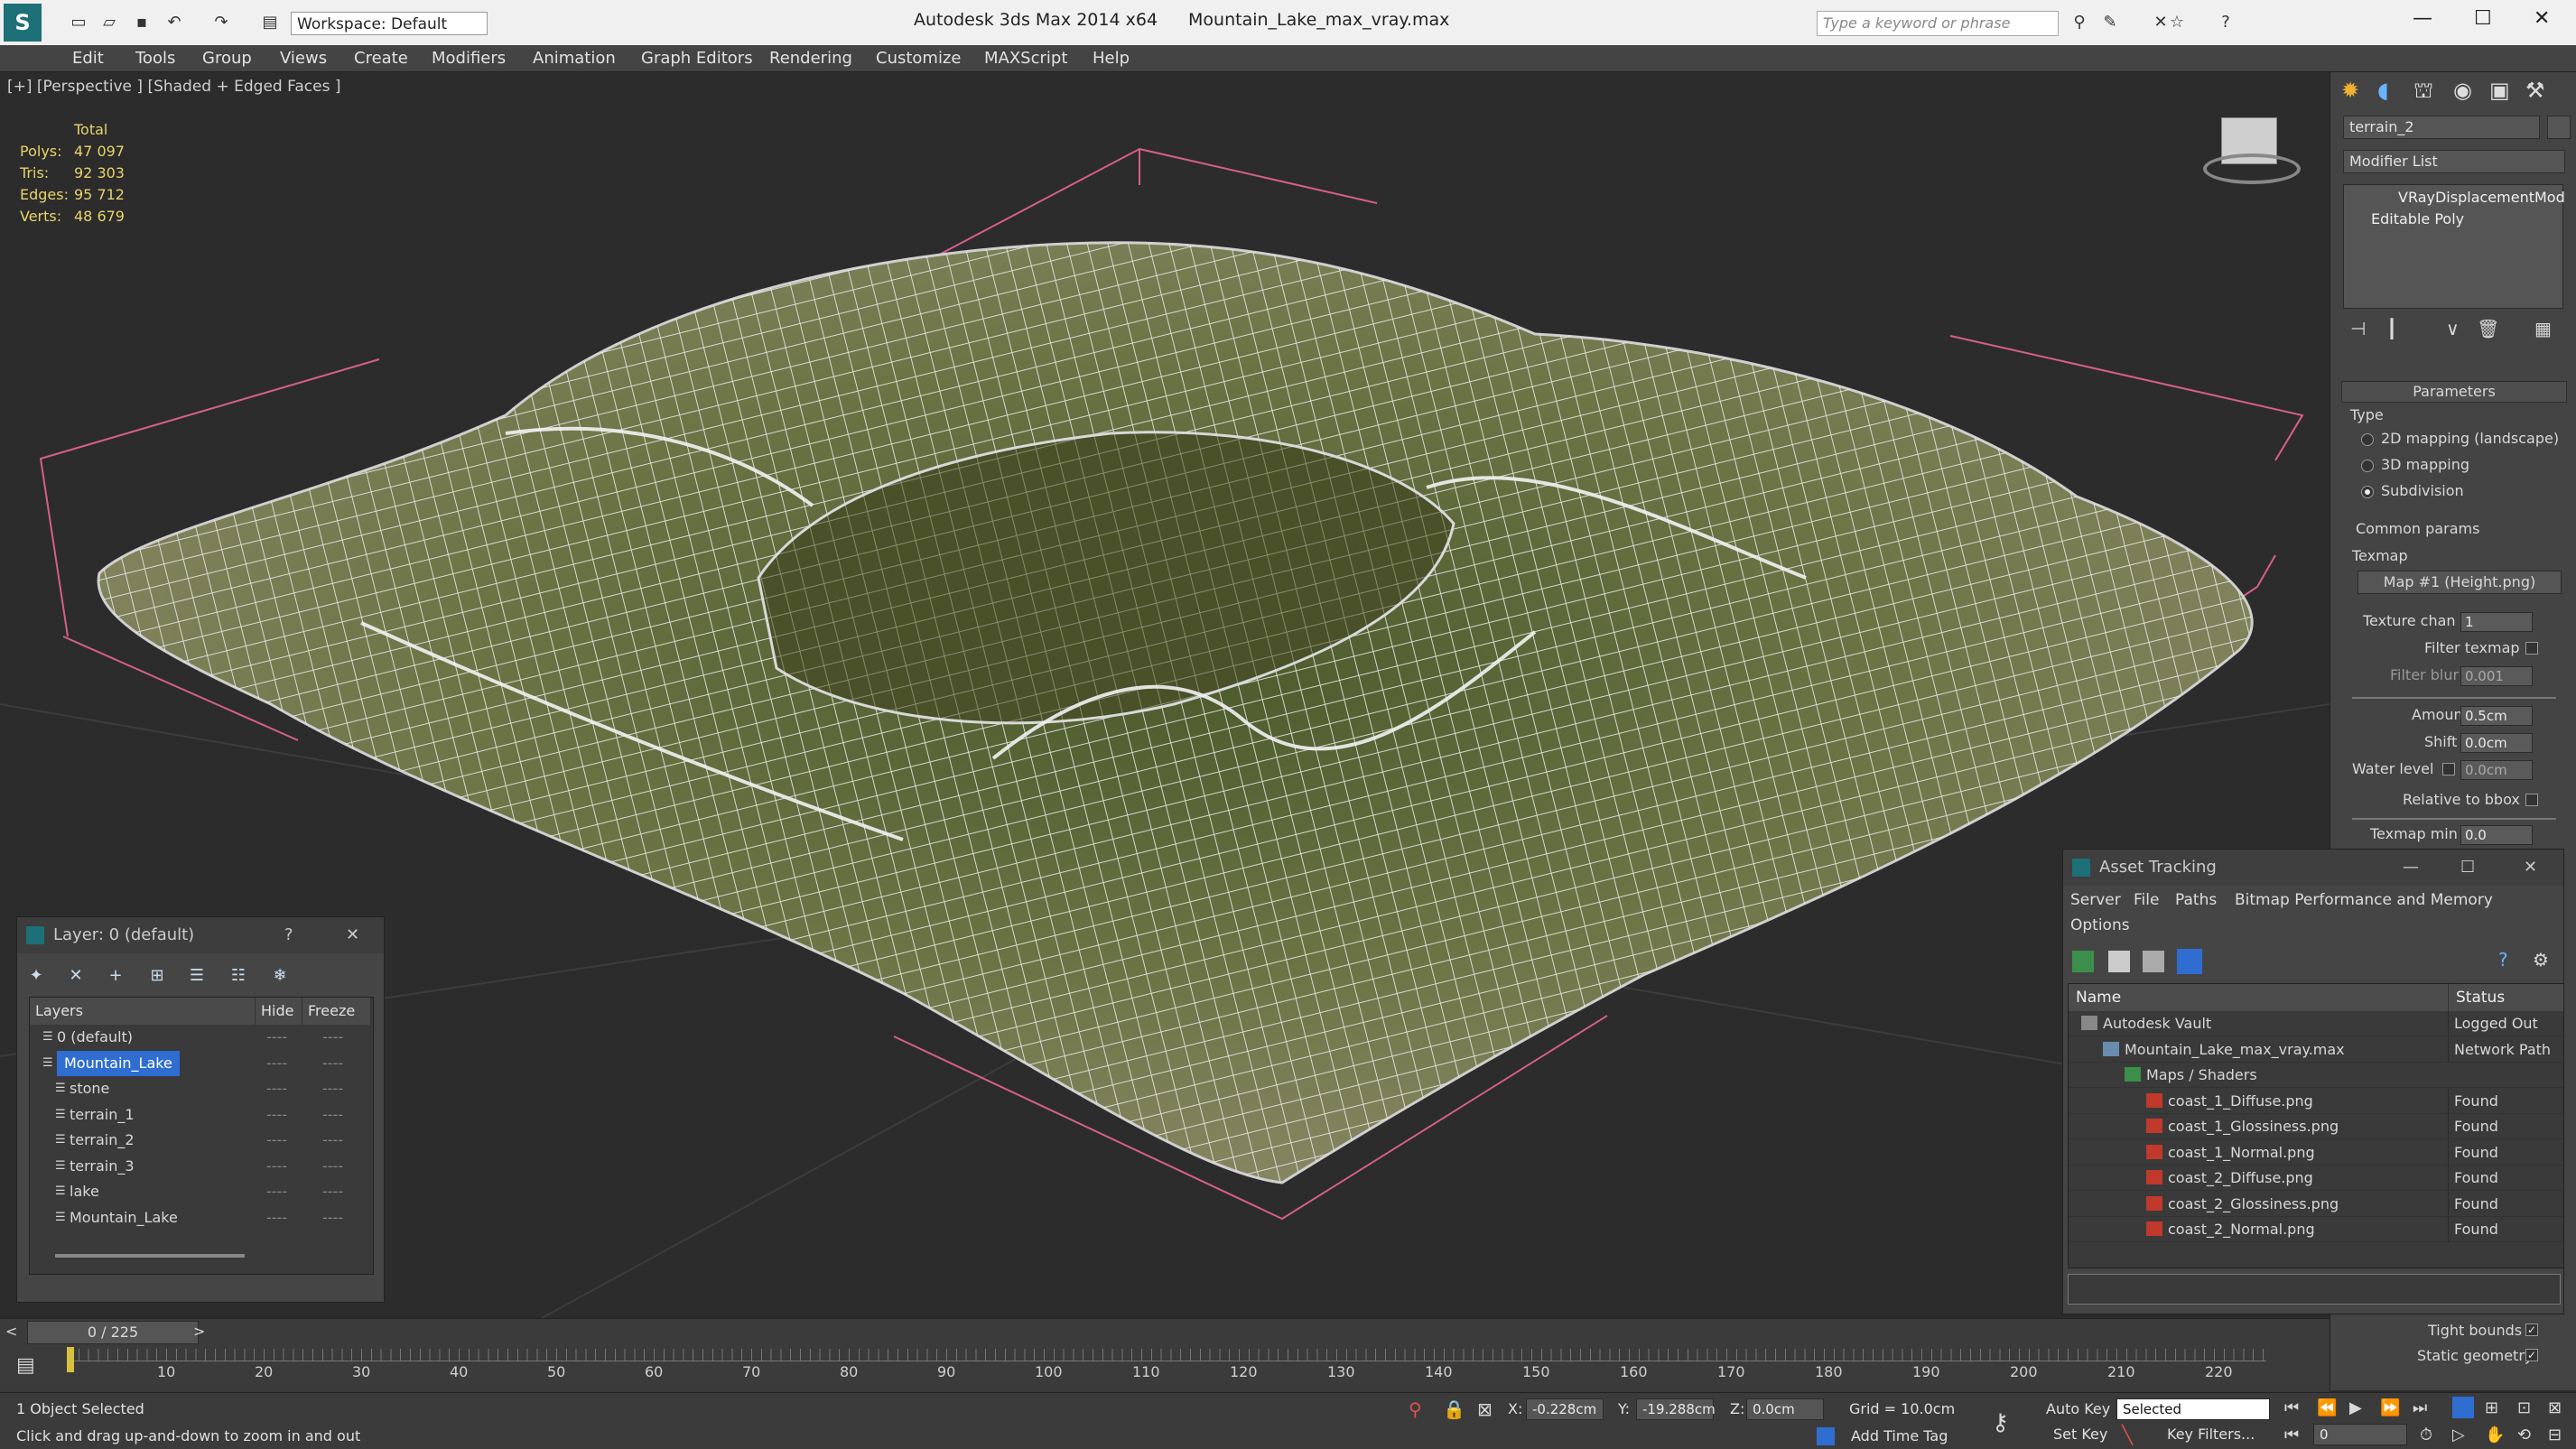  What do you see at coordinates (2316, 1023) in the screenshot?
I see `asset-row: Autodesk Vault Logged Out` at bounding box center [2316, 1023].